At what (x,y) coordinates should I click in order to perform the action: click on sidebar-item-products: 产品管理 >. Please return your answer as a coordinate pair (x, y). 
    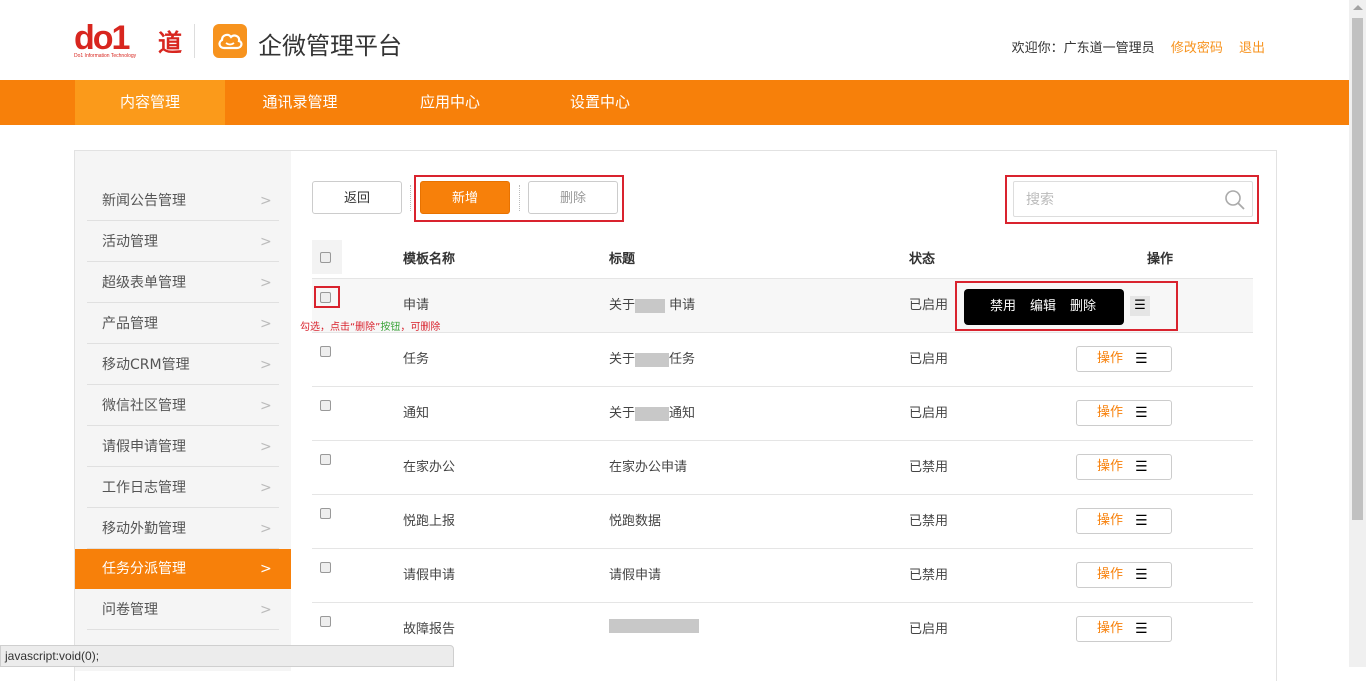
    Looking at the image, I should click on (183, 324).